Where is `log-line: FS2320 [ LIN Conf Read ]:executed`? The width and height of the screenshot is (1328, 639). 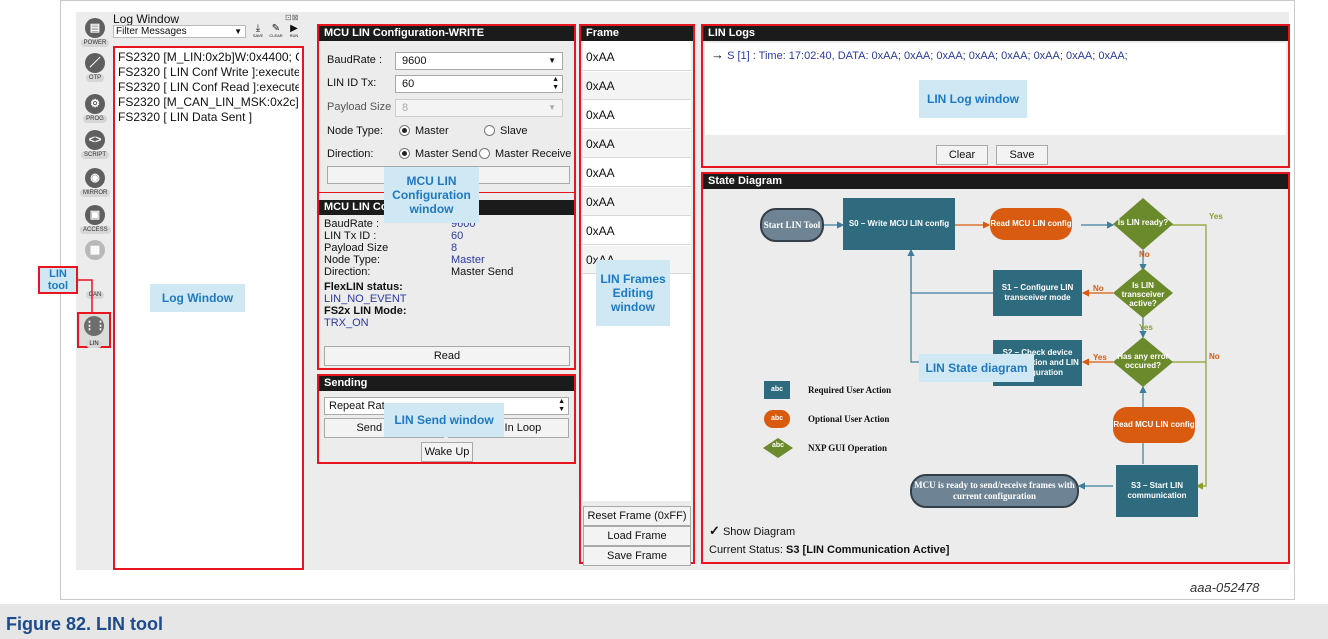
log-line: FS2320 [ LIN Conf Read ]:executed is located at coordinates (208, 87).